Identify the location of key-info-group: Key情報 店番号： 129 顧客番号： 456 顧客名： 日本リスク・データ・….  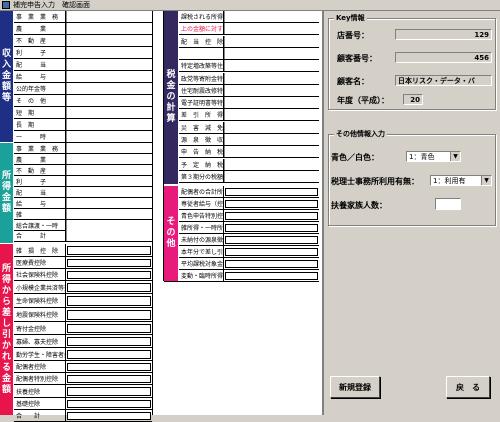
(412, 61).